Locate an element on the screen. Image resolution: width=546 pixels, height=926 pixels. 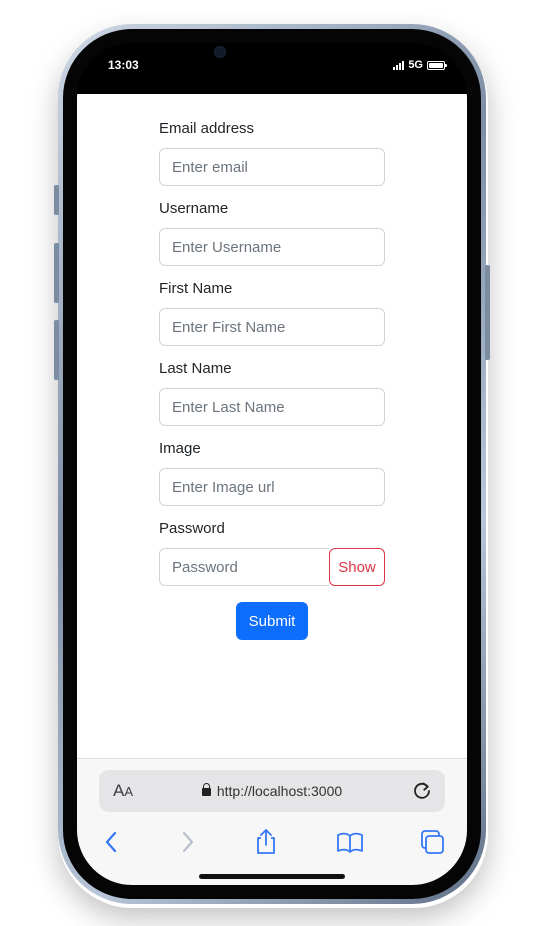
first-name-label: First Name is located at coordinates (196, 288).